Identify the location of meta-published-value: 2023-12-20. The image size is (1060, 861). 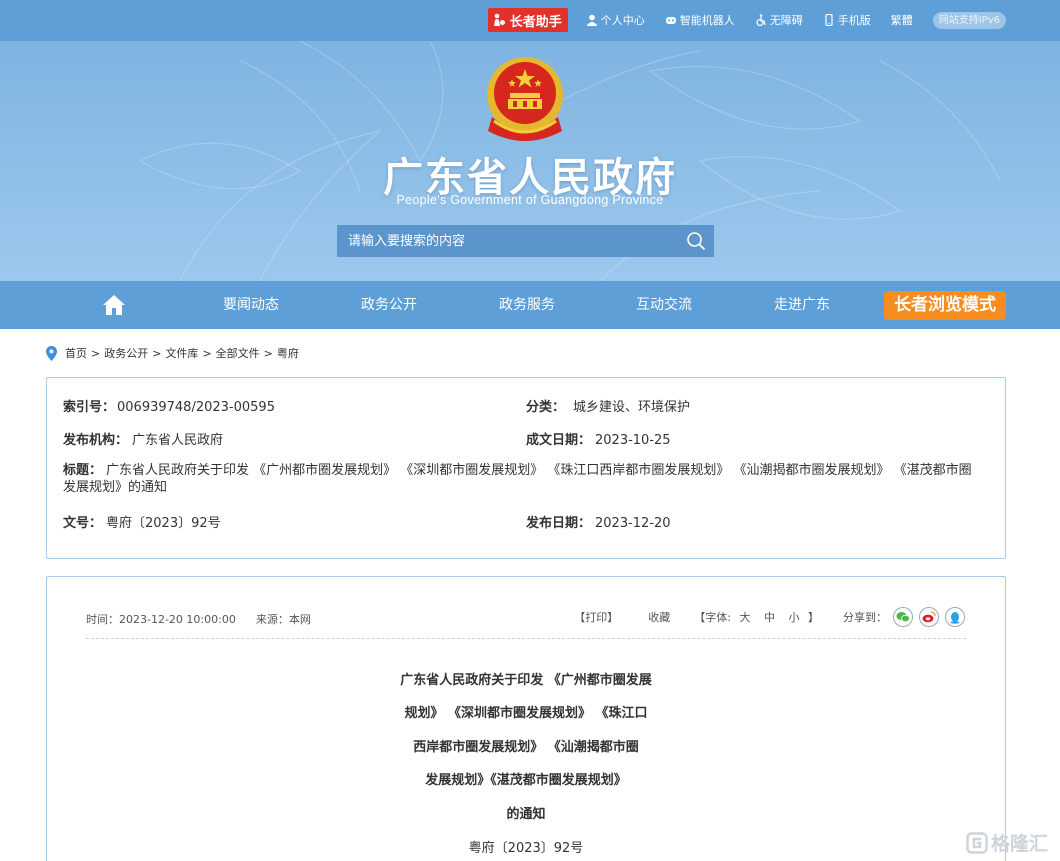
(633, 523).